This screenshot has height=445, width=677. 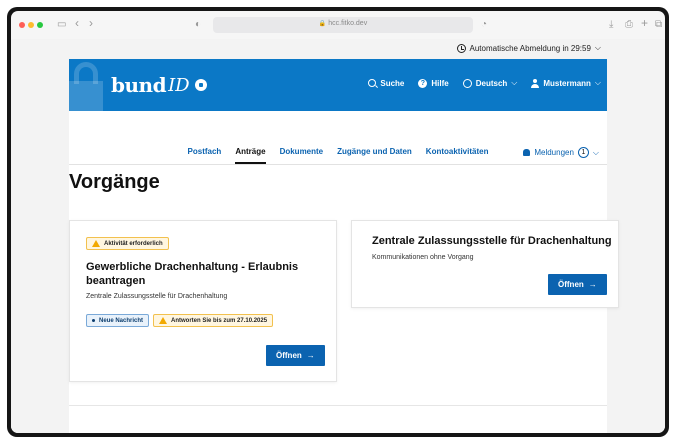 I want to click on search-icon, so click(x=372, y=83).